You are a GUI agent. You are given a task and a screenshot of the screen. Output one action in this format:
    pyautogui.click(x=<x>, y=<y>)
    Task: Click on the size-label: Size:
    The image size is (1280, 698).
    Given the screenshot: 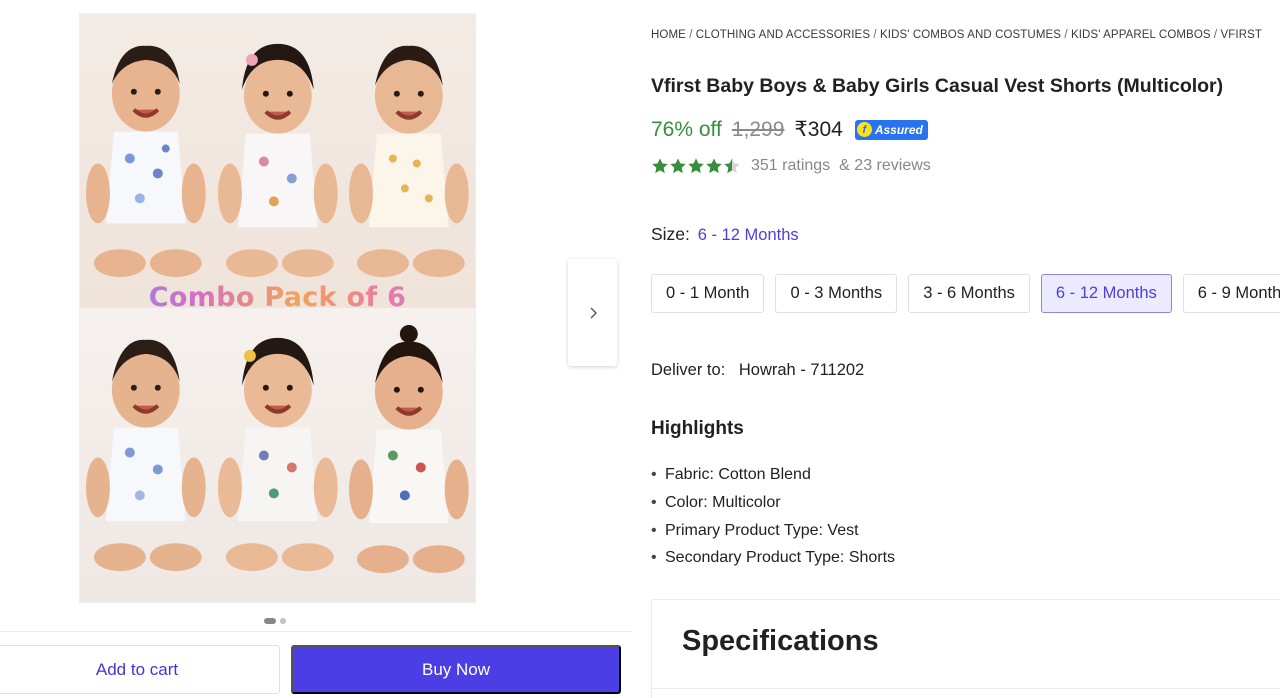 What is the action you would take?
    pyautogui.click(x=670, y=234)
    